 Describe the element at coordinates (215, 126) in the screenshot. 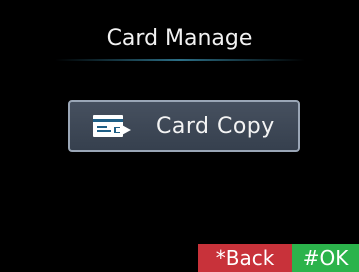

I see `card-copy-label: Card Copy` at that location.